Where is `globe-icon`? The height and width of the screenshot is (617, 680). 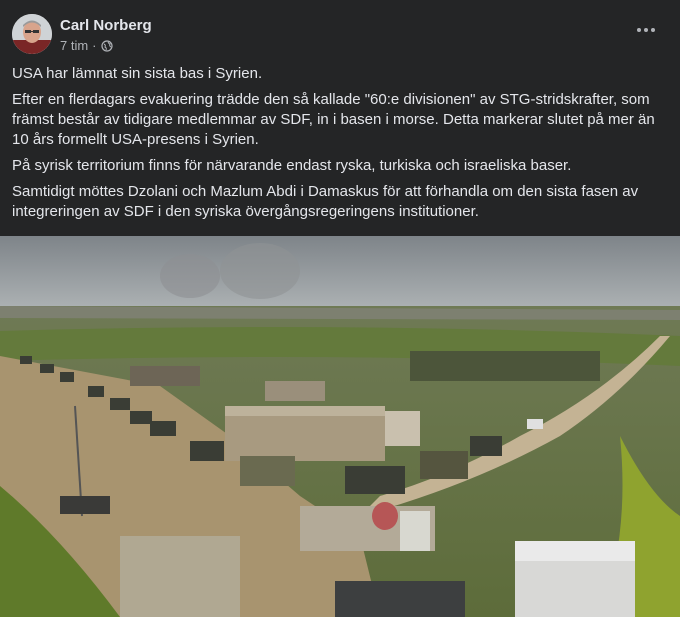
globe-icon is located at coordinates (106, 45).